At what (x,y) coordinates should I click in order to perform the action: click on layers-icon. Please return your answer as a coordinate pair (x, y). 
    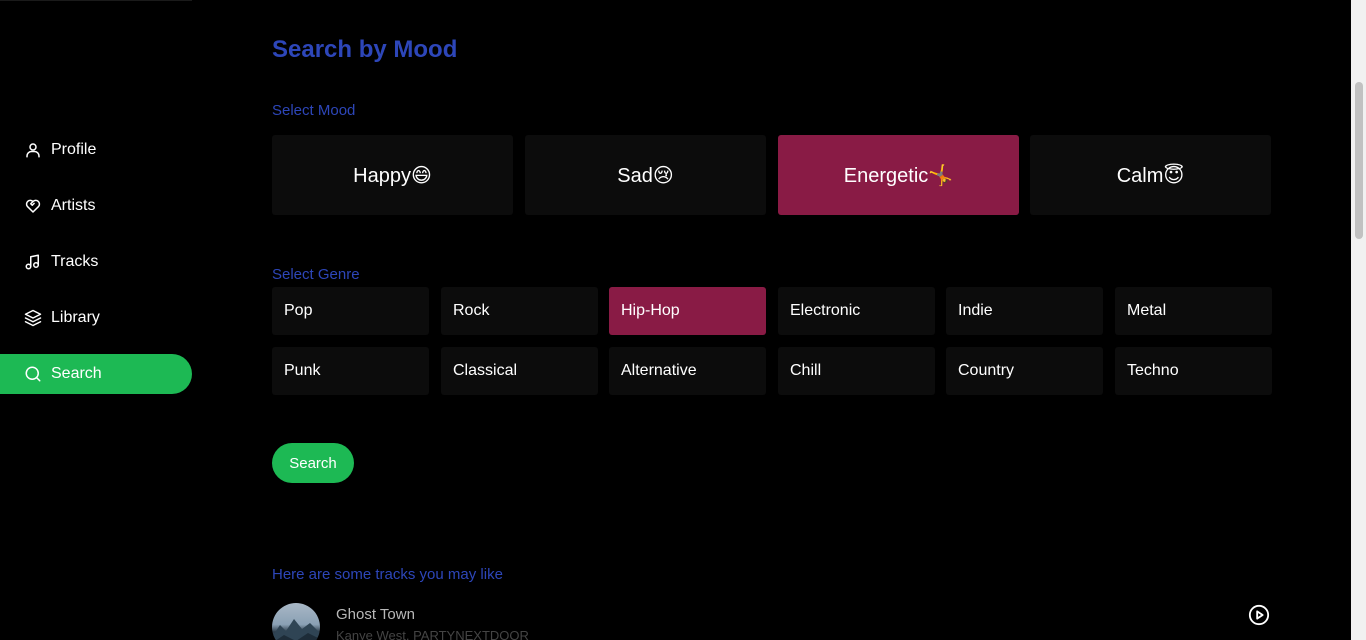
    Looking at the image, I should click on (33, 318).